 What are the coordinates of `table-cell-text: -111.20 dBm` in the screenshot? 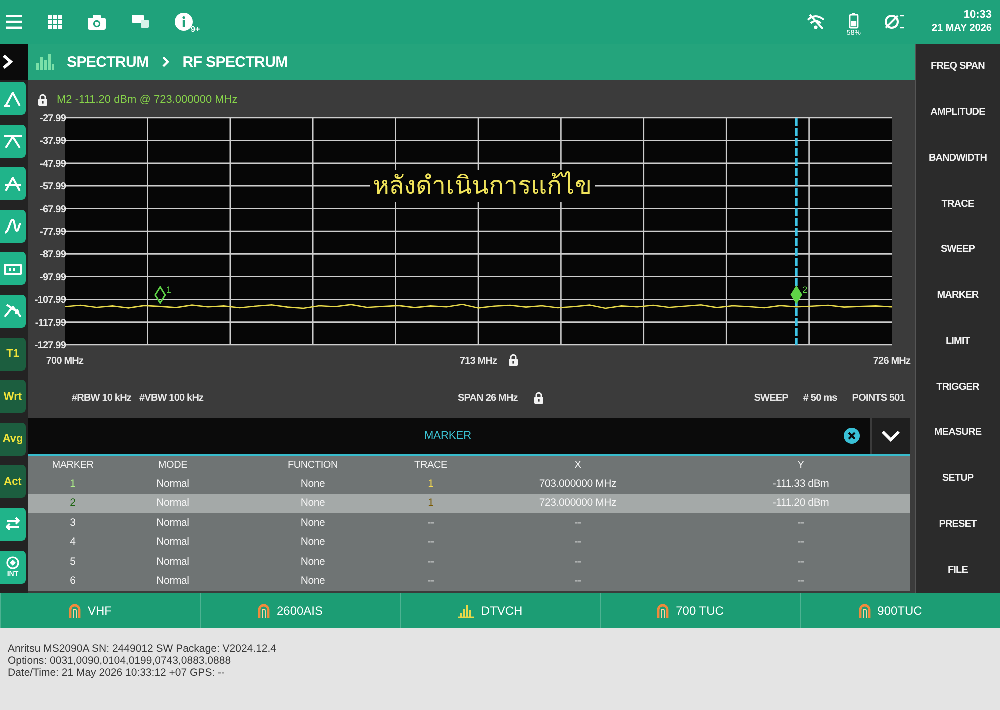 It's located at (801, 503).